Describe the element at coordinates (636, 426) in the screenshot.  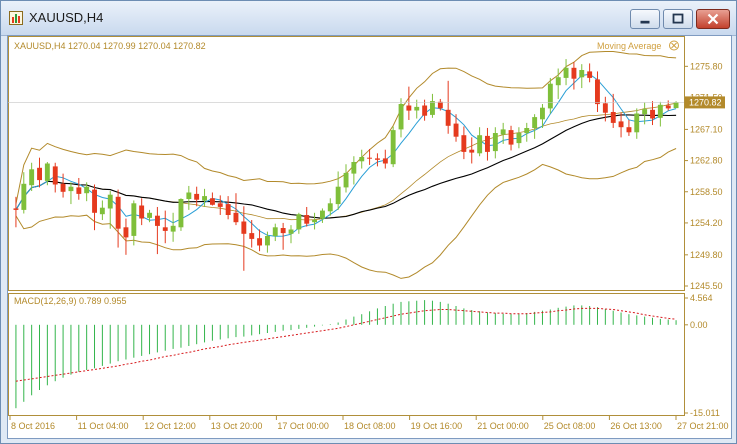
I see `time-tick-label: 26 Oct 13:00` at that location.